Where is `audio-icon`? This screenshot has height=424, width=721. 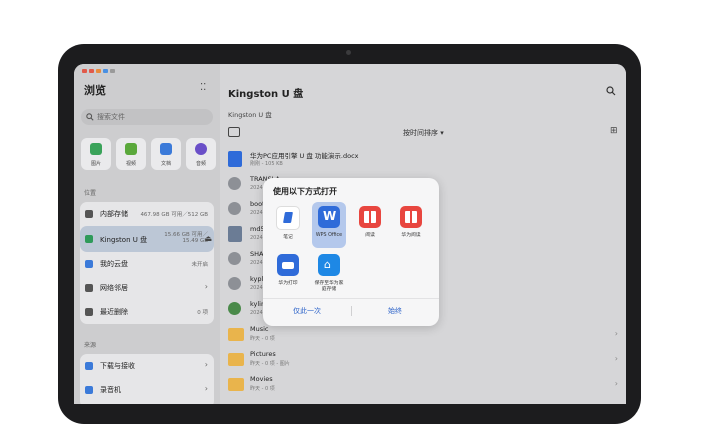
audio-icon is located at coordinates (201, 149).